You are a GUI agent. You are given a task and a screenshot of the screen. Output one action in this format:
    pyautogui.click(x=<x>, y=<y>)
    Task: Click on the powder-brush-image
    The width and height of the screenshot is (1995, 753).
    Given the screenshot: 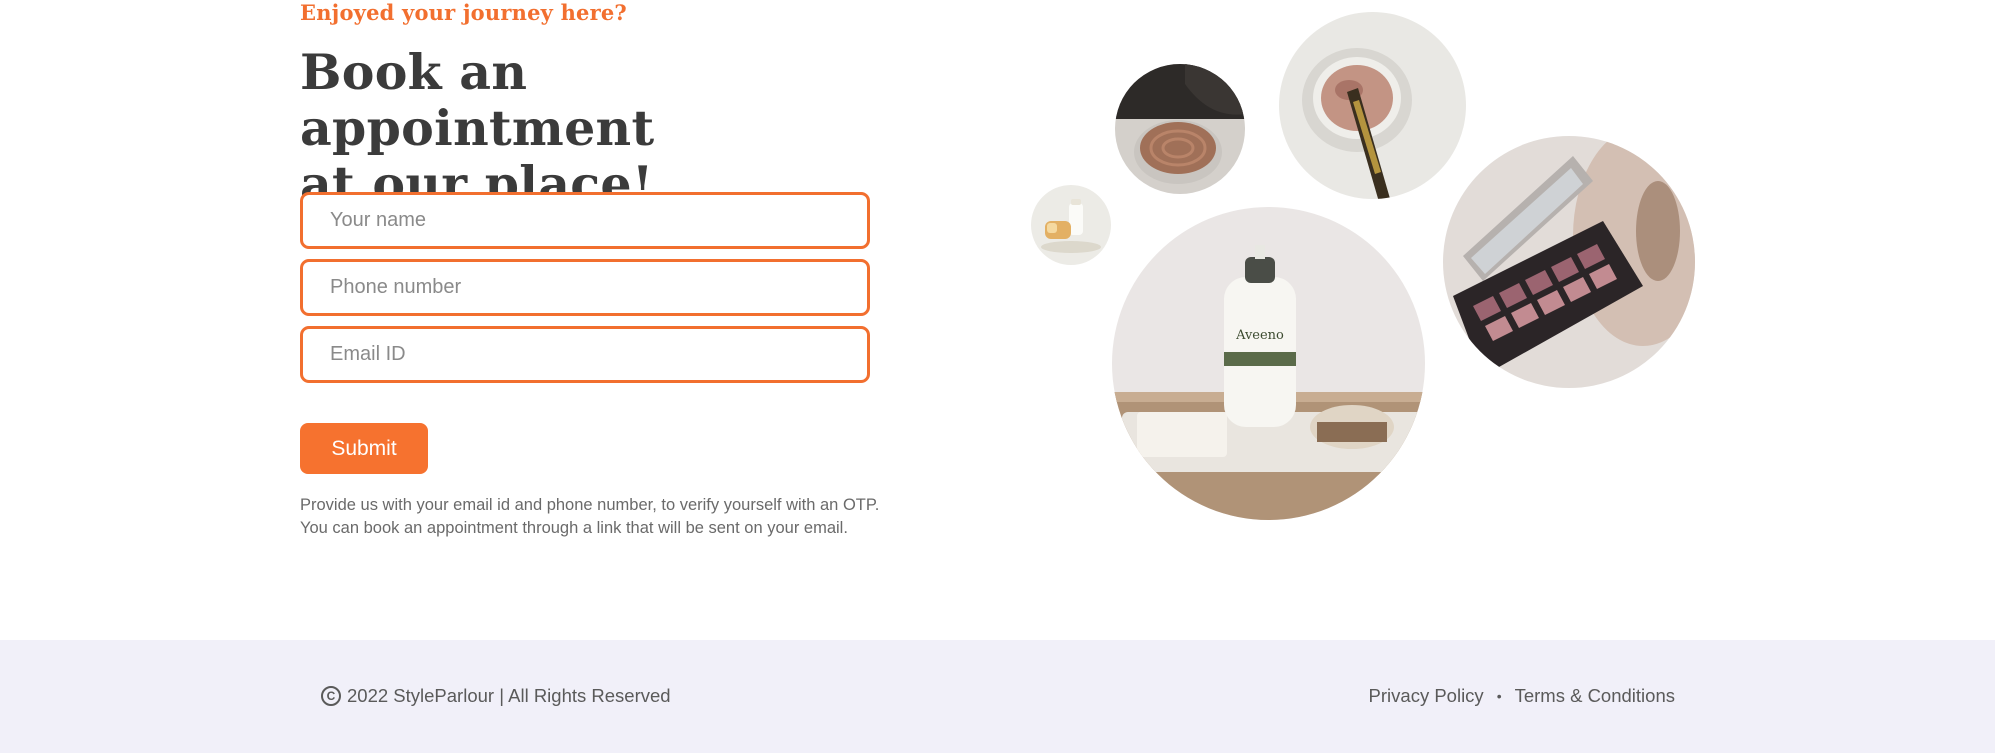 What is the action you would take?
    pyautogui.click(x=1372, y=105)
    